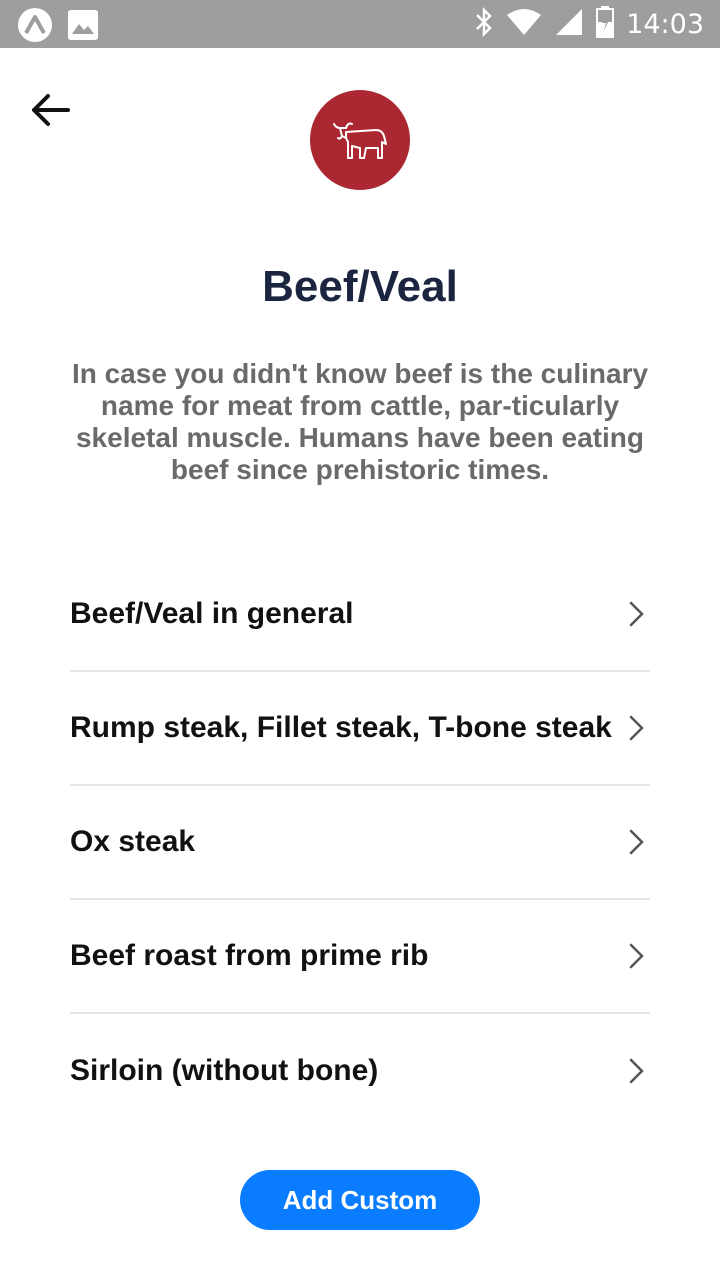 This screenshot has width=720, height=1280. I want to click on back-arrow-icon, so click(51, 110).